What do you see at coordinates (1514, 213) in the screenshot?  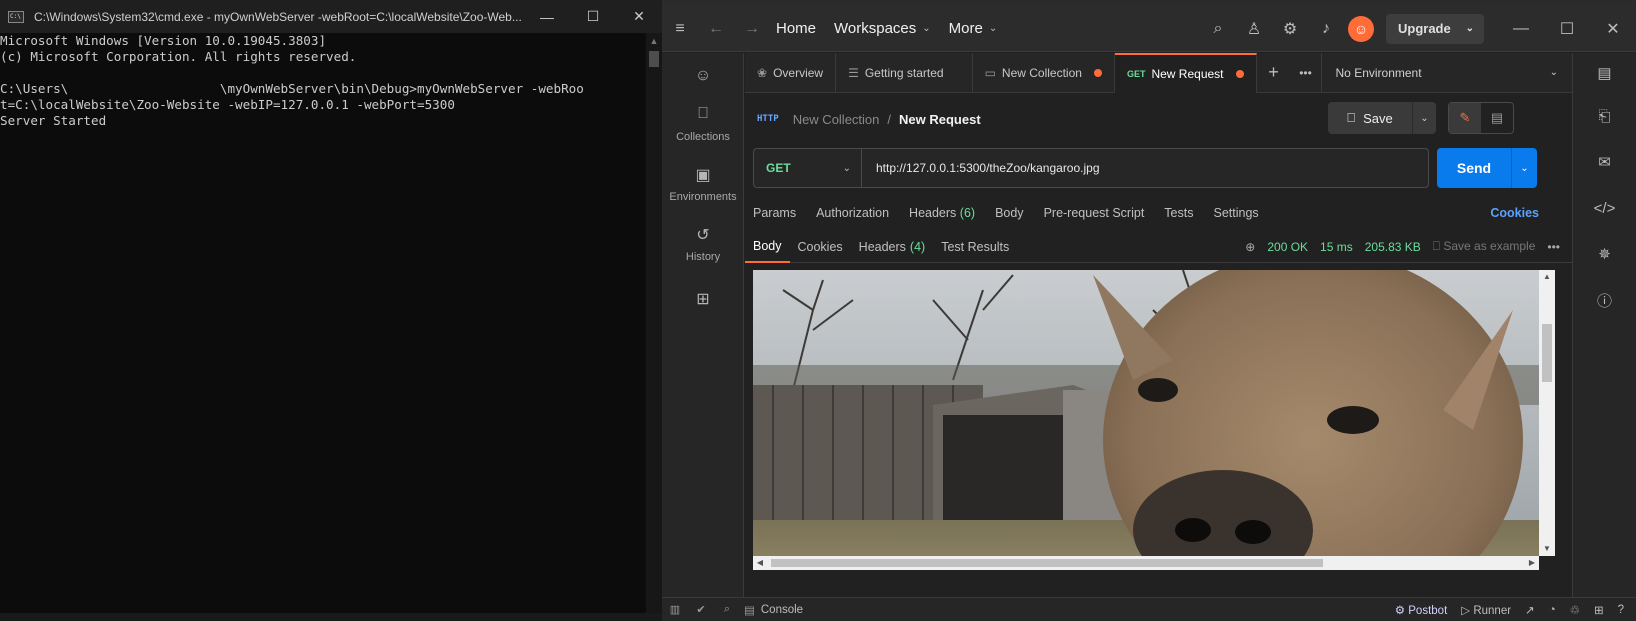 I see `cookies-link: Cookies` at bounding box center [1514, 213].